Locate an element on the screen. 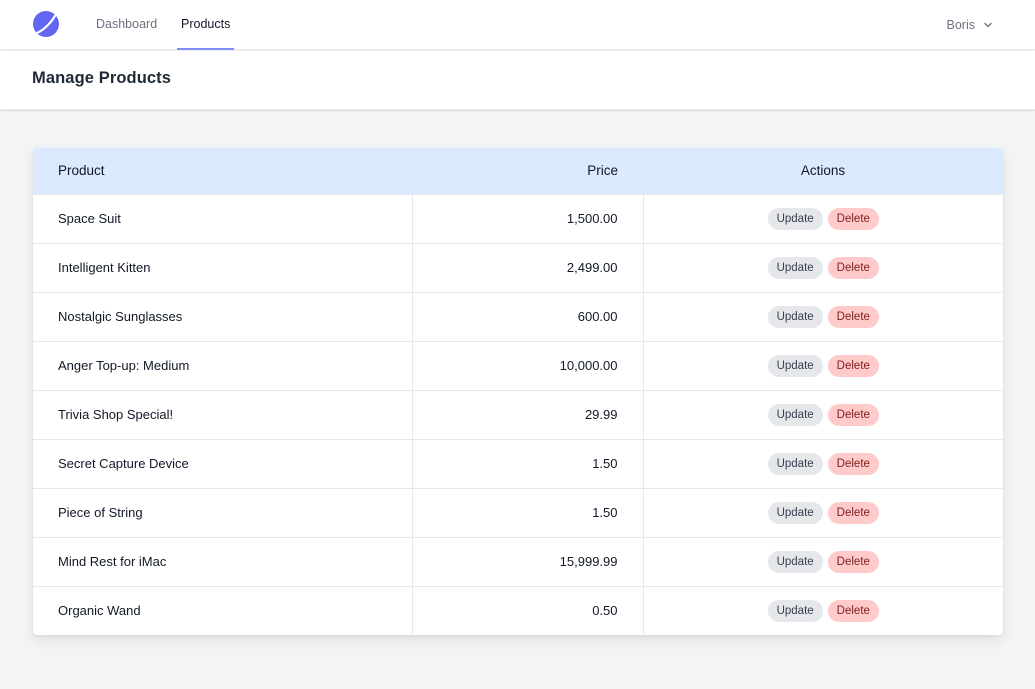  table-row: Organic Wand 0.50 Update Delete is located at coordinates (518, 610).